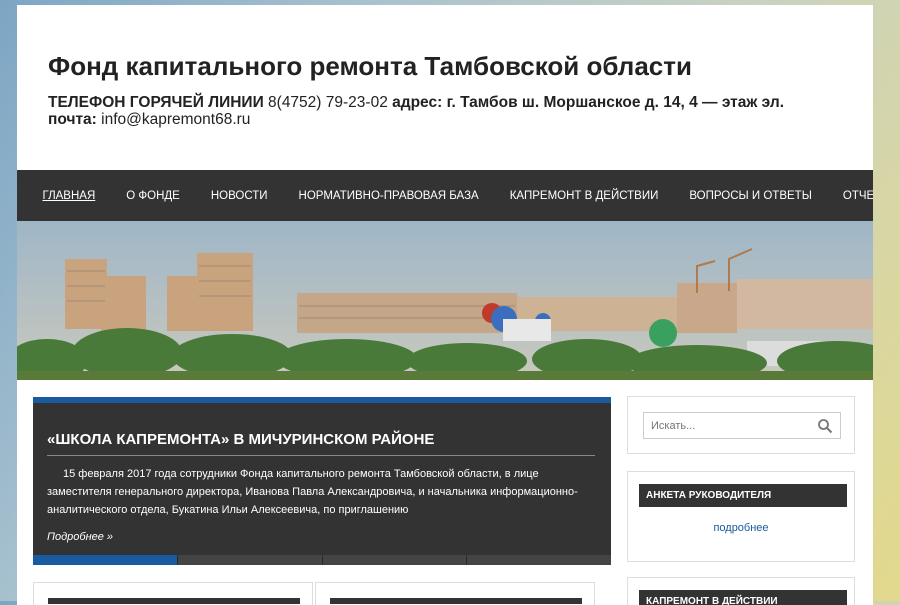 The height and width of the screenshot is (605, 900). I want to click on search-widget, so click(741, 425).